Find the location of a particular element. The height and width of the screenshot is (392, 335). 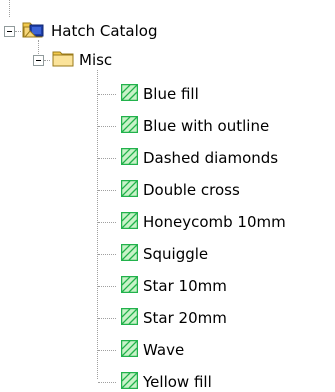

hatch-item: Wave is located at coordinates (152, 350).